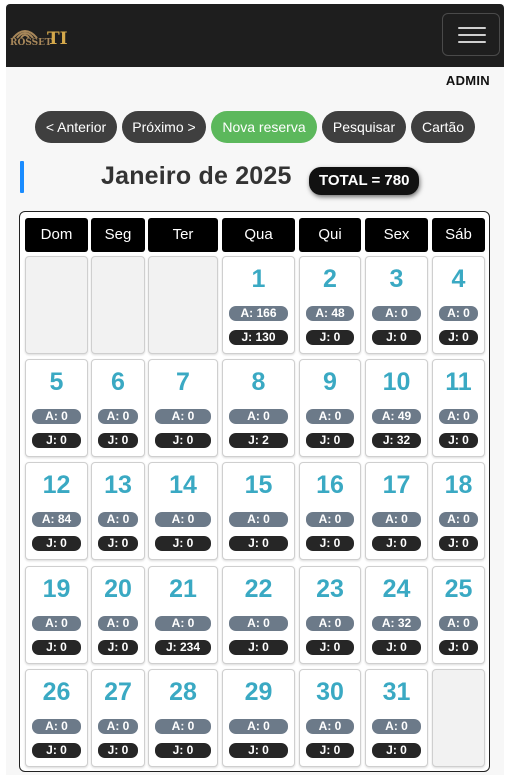 Image resolution: width=507 pixels, height=775 pixels. What do you see at coordinates (183, 382) in the screenshot?
I see `day-number: 7` at bounding box center [183, 382].